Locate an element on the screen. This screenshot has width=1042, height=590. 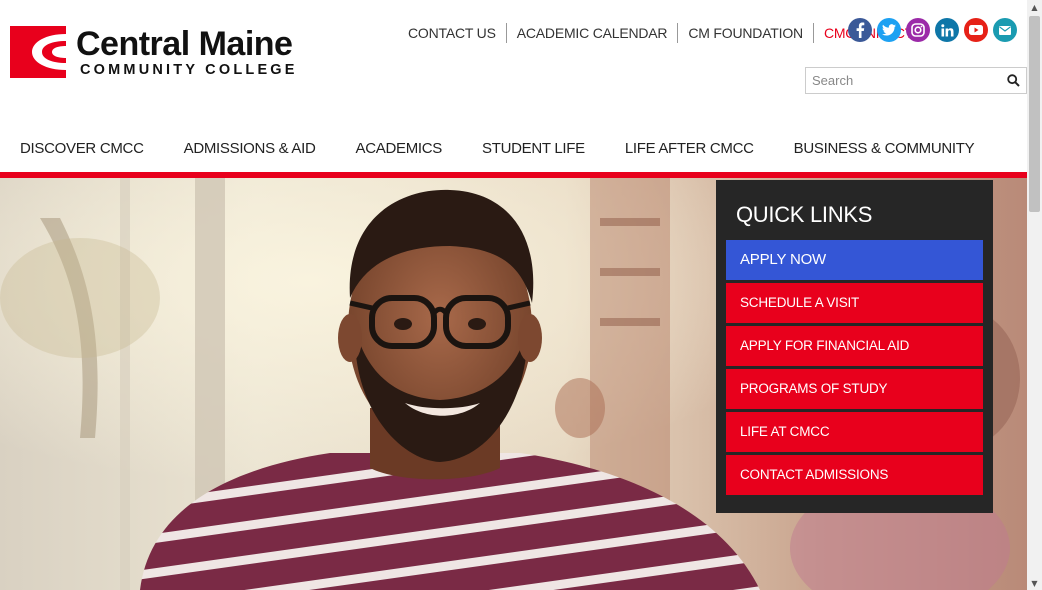
financial-aid-button: APPLY FOR FINANCIAL AID is located at coordinates (854, 346).